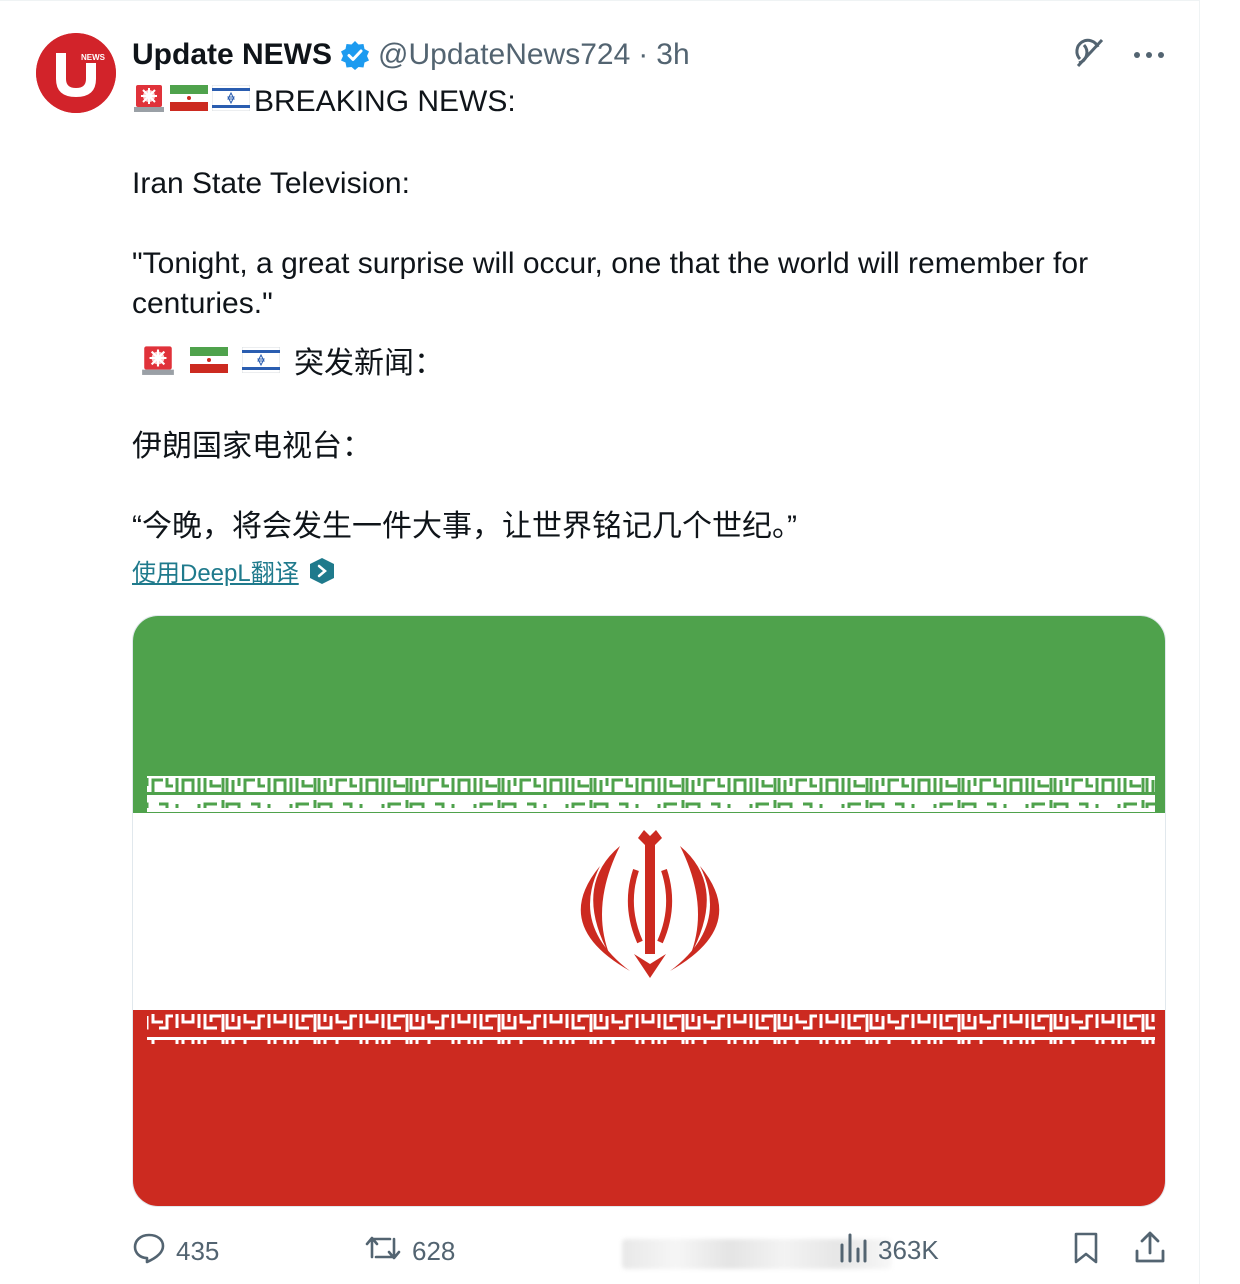 The height and width of the screenshot is (1284, 1240). What do you see at coordinates (672, 55) in the screenshot?
I see `timestamp: 3h` at bounding box center [672, 55].